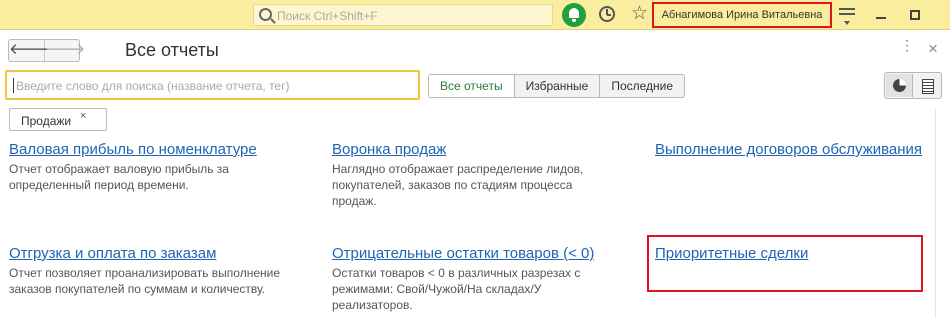  Describe the element at coordinates (327, 16) in the screenshot. I see `global-search-placeholder: Поиск Ctrl+Shift+F` at that location.